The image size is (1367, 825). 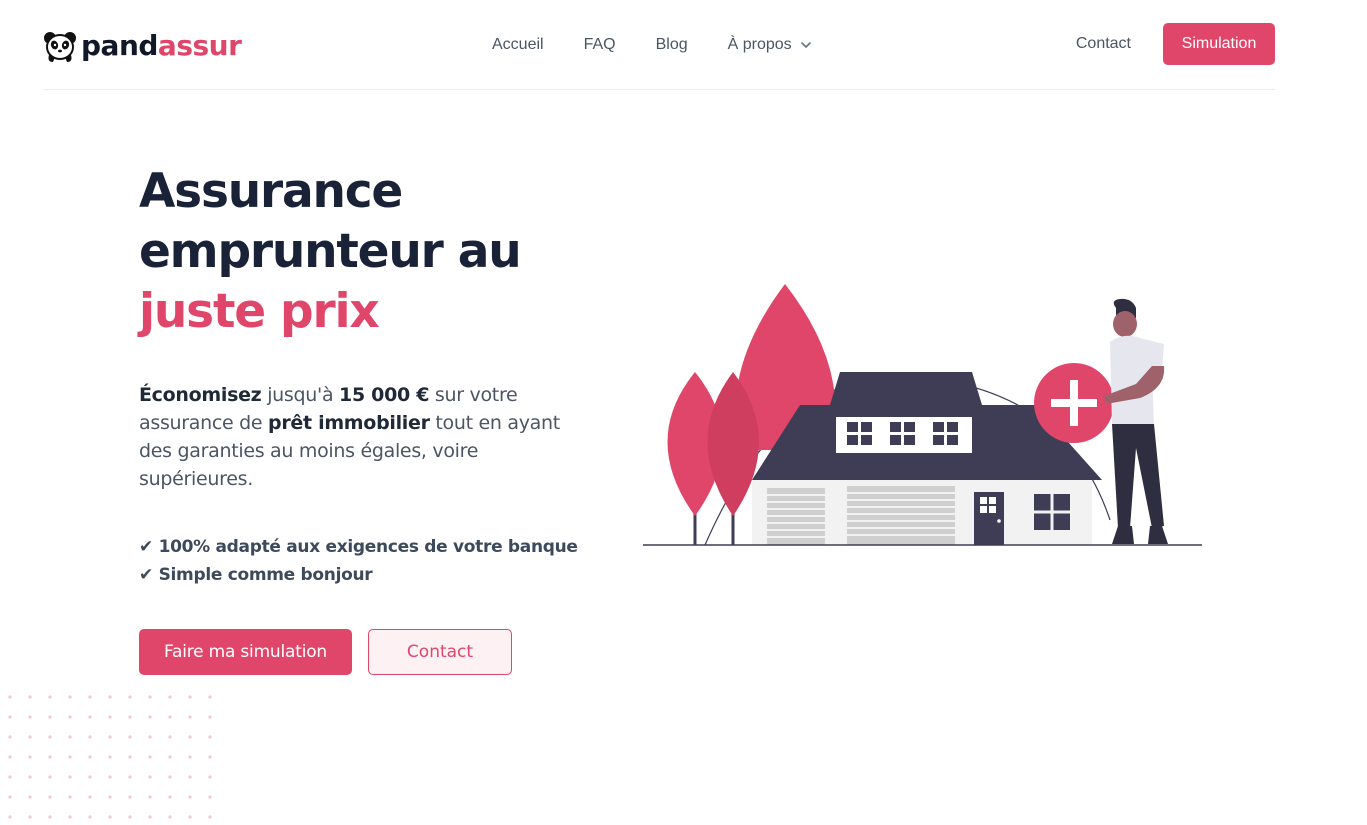 I want to click on nav-item-a-propos-label: À propos, so click(x=759, y=44).